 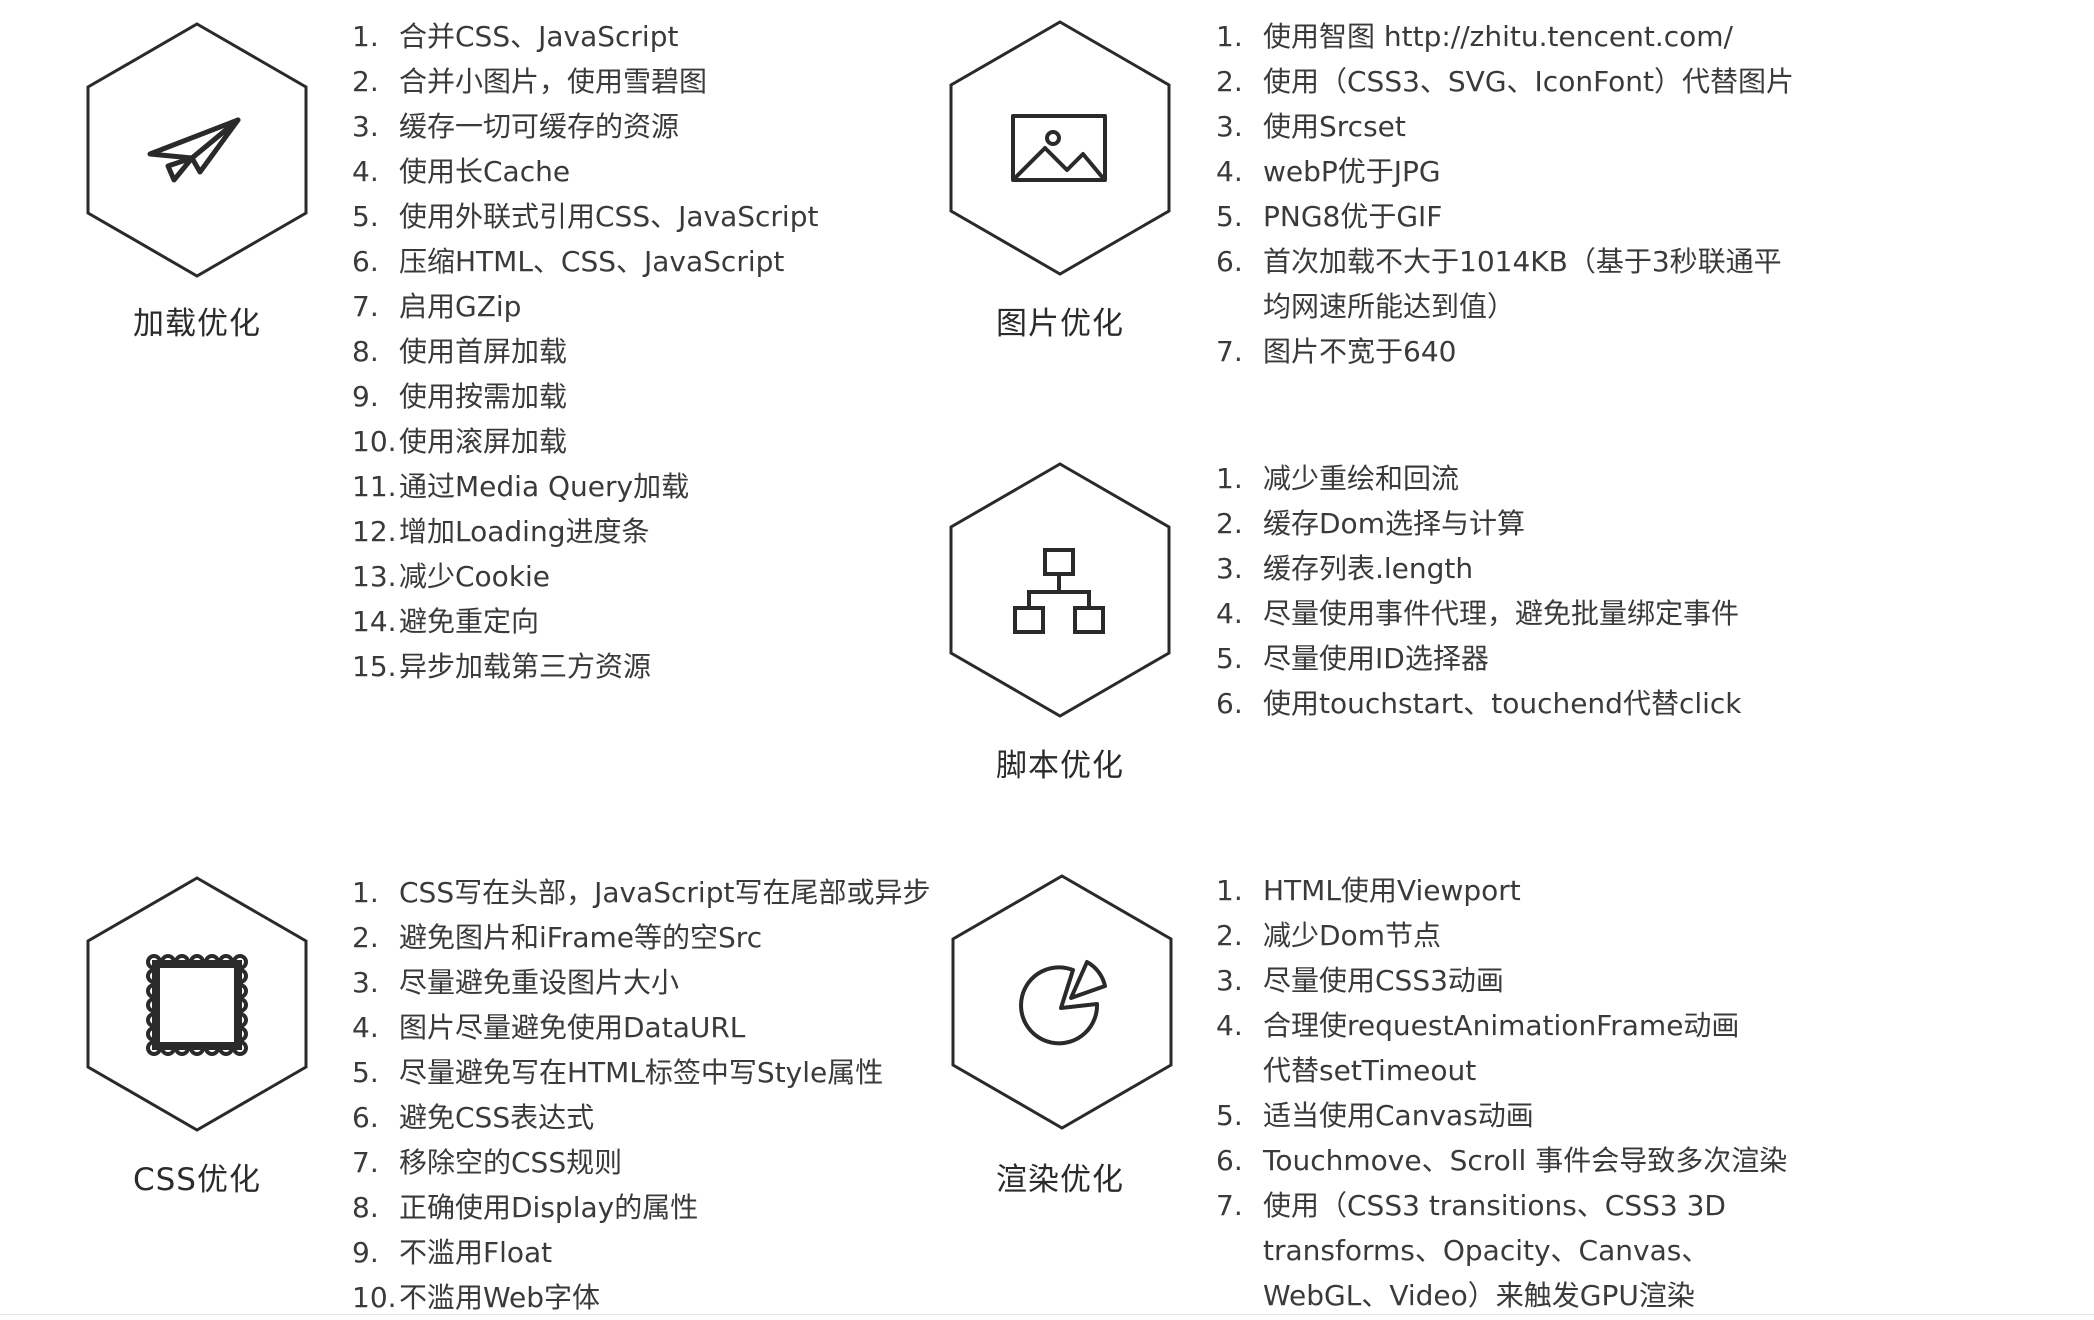 I want to click on pie-chart-icon, so click(x=1062, y=1002).